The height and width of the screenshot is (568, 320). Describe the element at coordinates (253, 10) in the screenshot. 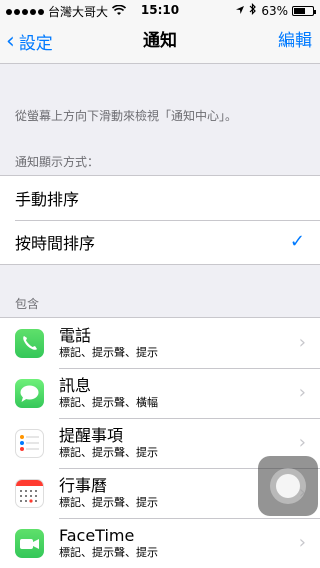

I see `bluetooth-icon` at that location.